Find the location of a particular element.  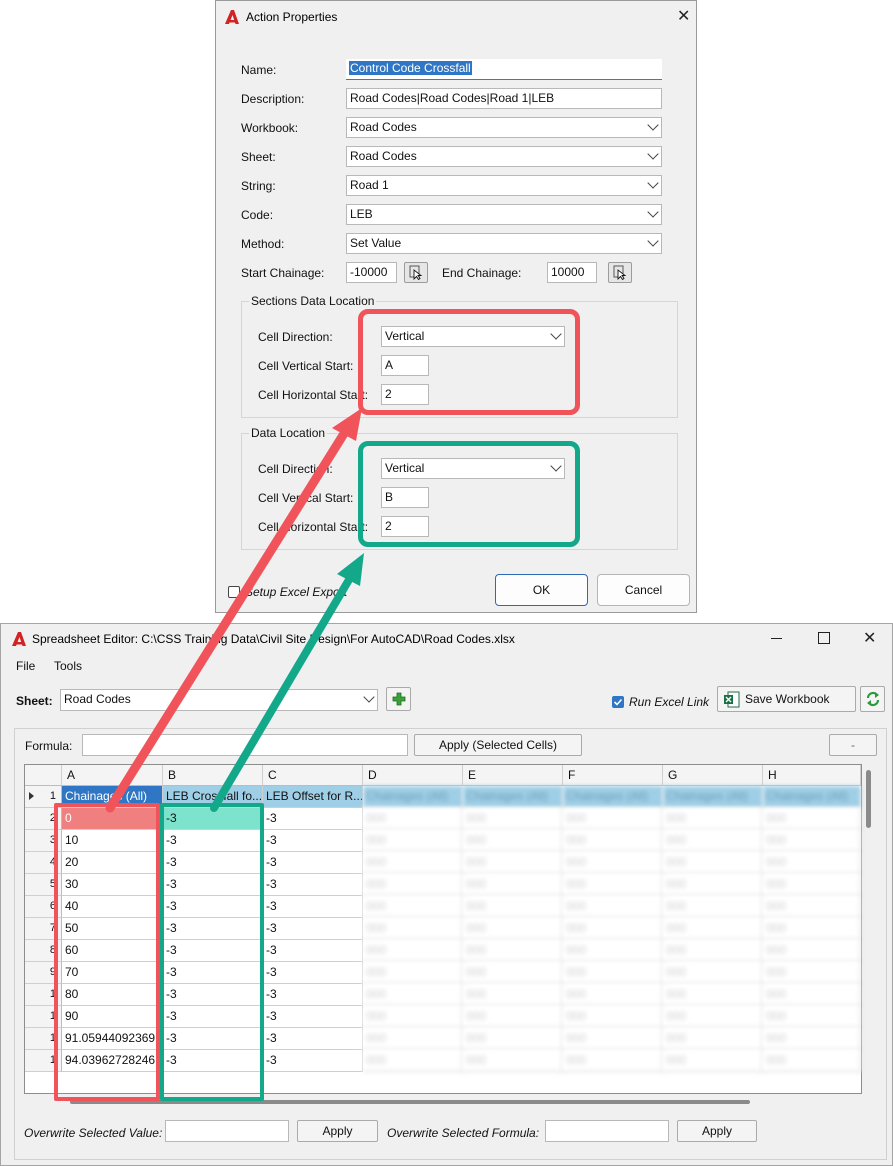

apply-formula-button: Apply is located at coordinates (717, 1131).